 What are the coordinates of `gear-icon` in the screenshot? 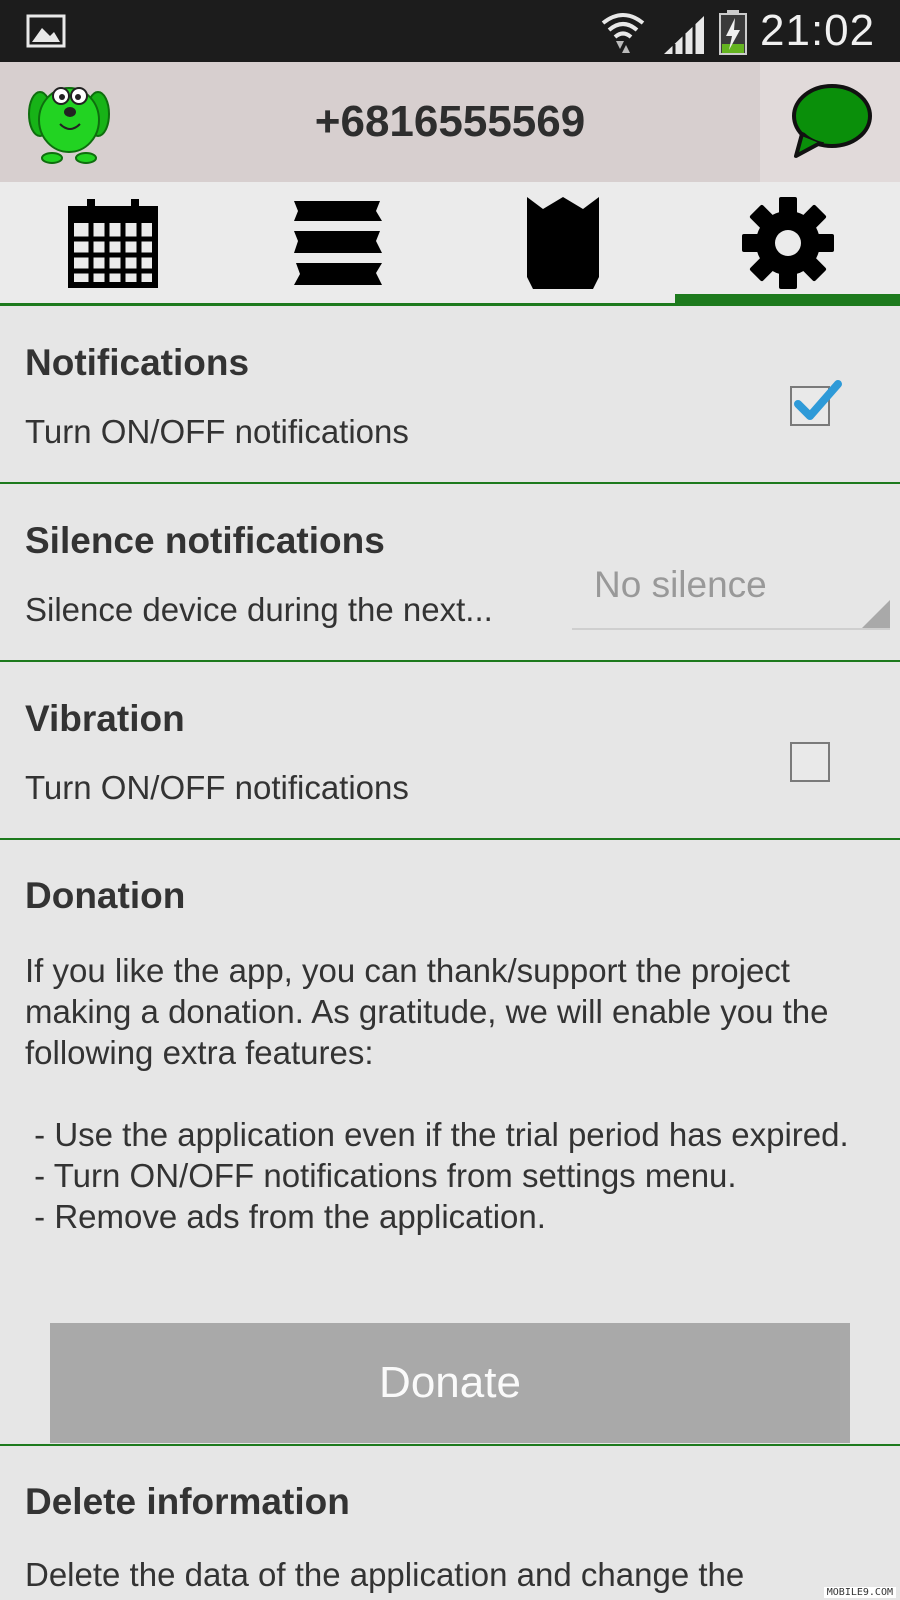 It's located at (787, 242).